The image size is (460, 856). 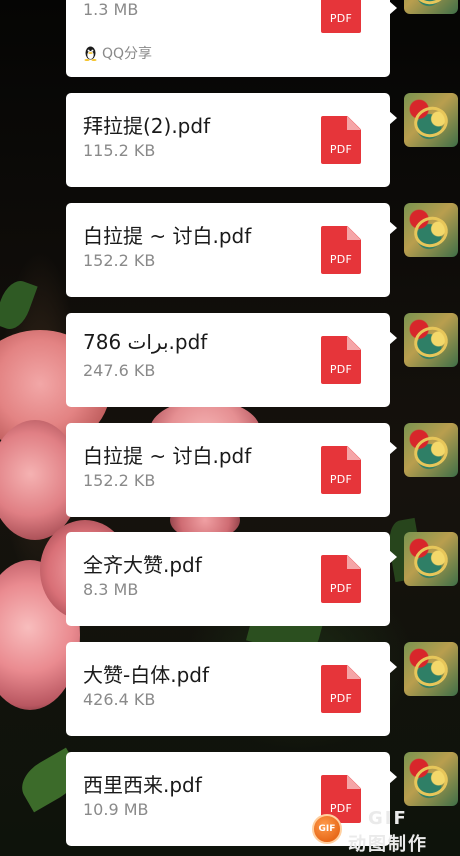 What do you see at coordinates (111, 589) in the screenshot?
I see `file-size: 8.3 MB` at bounding box center [111, 589].